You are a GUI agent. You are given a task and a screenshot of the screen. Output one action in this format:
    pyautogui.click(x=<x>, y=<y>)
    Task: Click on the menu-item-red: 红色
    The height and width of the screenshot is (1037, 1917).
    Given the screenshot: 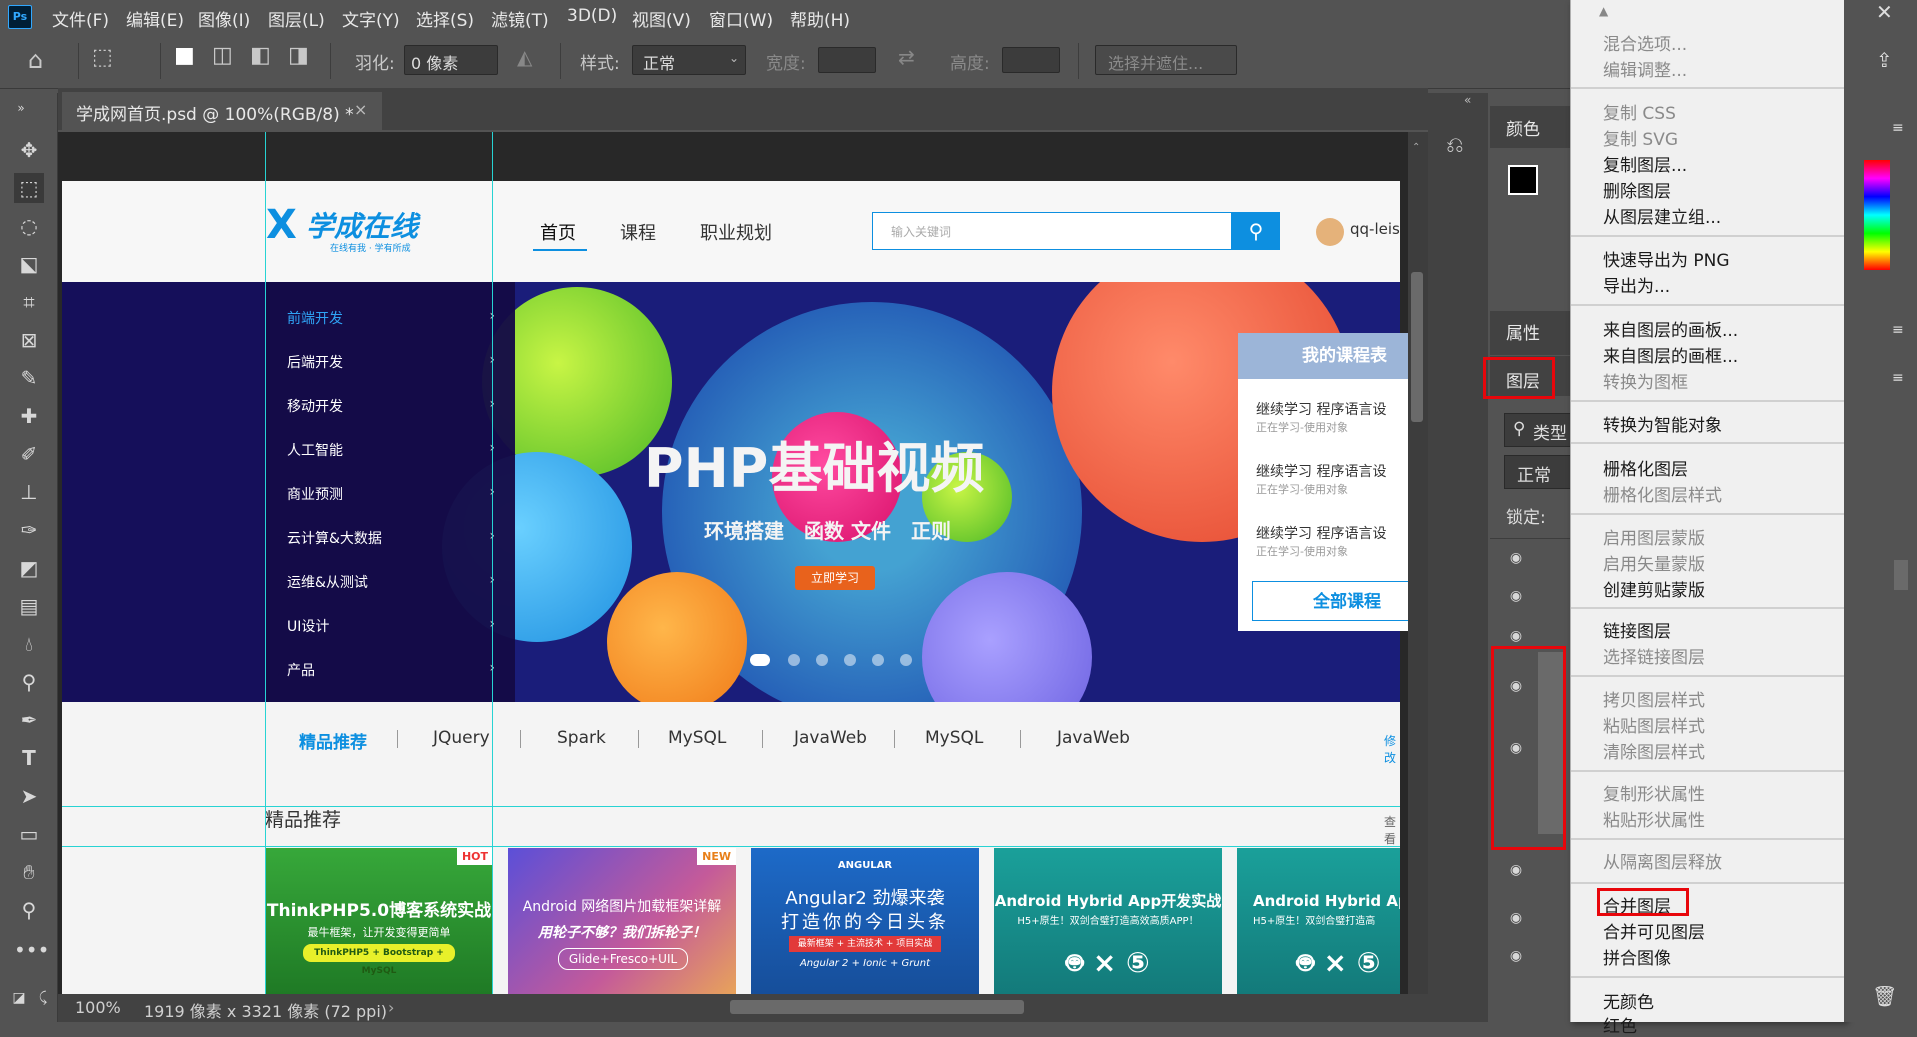 What is the action you would take?
    pyautogui.click(x=1620, y=1024)
    